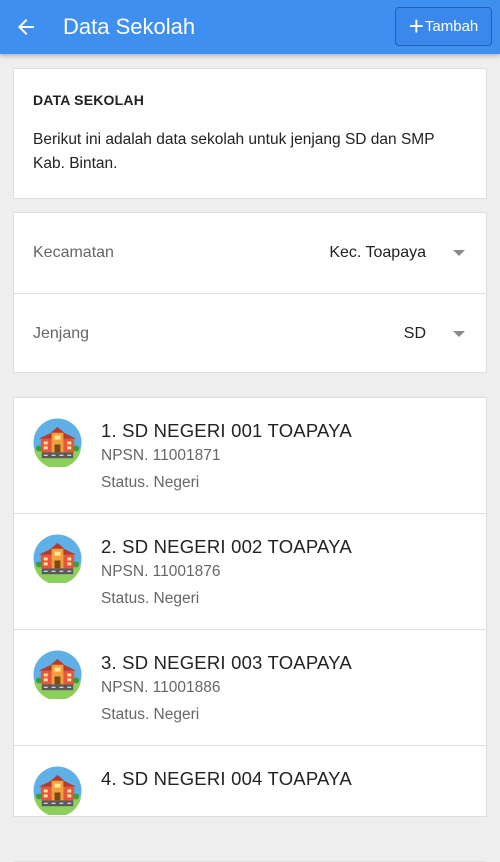  I want to click on school-npsn: NPSN. 11001876, so click(161, 571).